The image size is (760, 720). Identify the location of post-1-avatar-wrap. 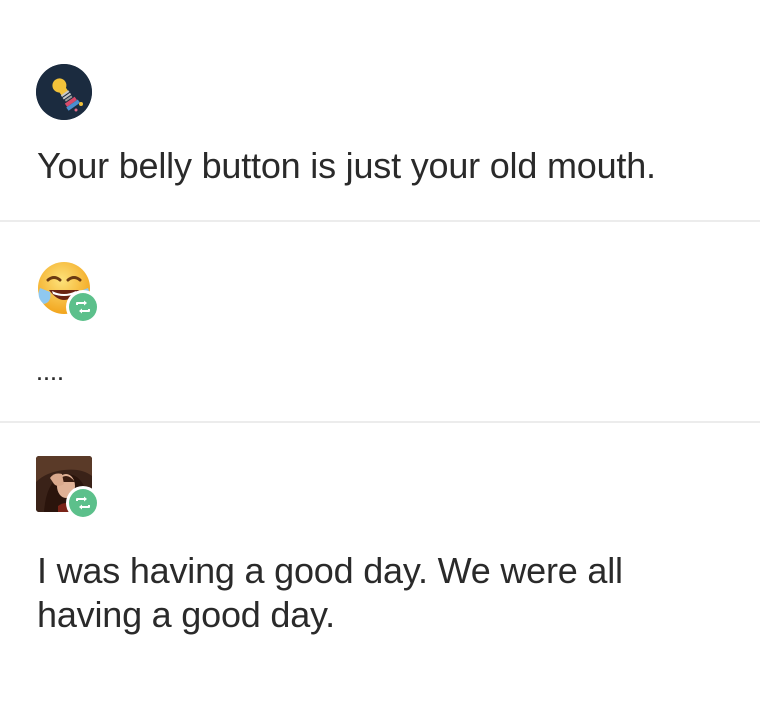
(64, 92).